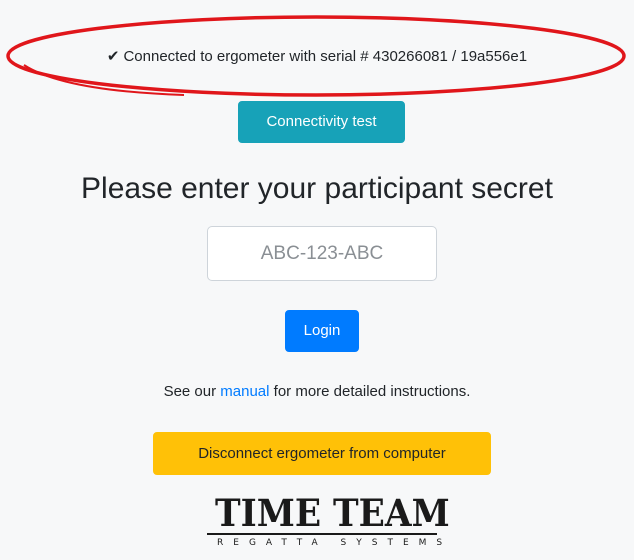 This screenshot has height=560, width=634. Describe the element at coordinates (322, 331) in the screenshot. I see `login-button: Login` at that location.